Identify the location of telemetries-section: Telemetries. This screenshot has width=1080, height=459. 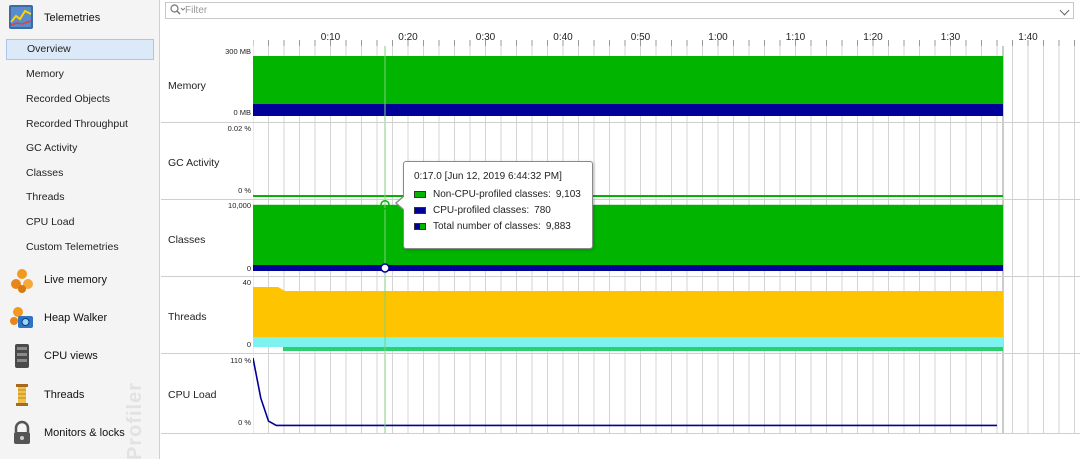
(54, 18).